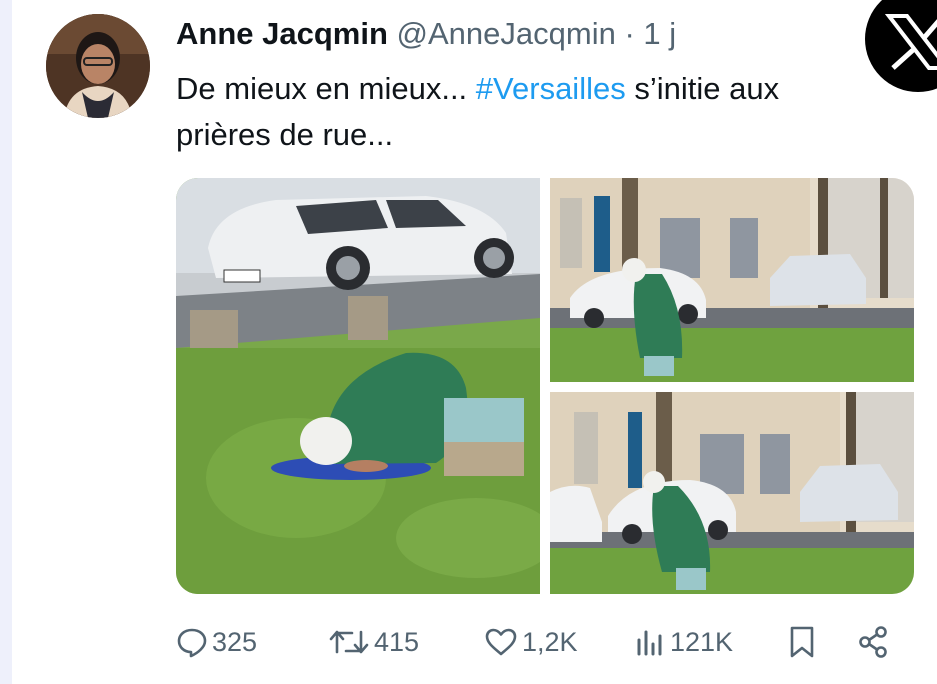 The height and width of the screenshot is (684, 937). I want to click on reply-button: 325, so click(216, 642).